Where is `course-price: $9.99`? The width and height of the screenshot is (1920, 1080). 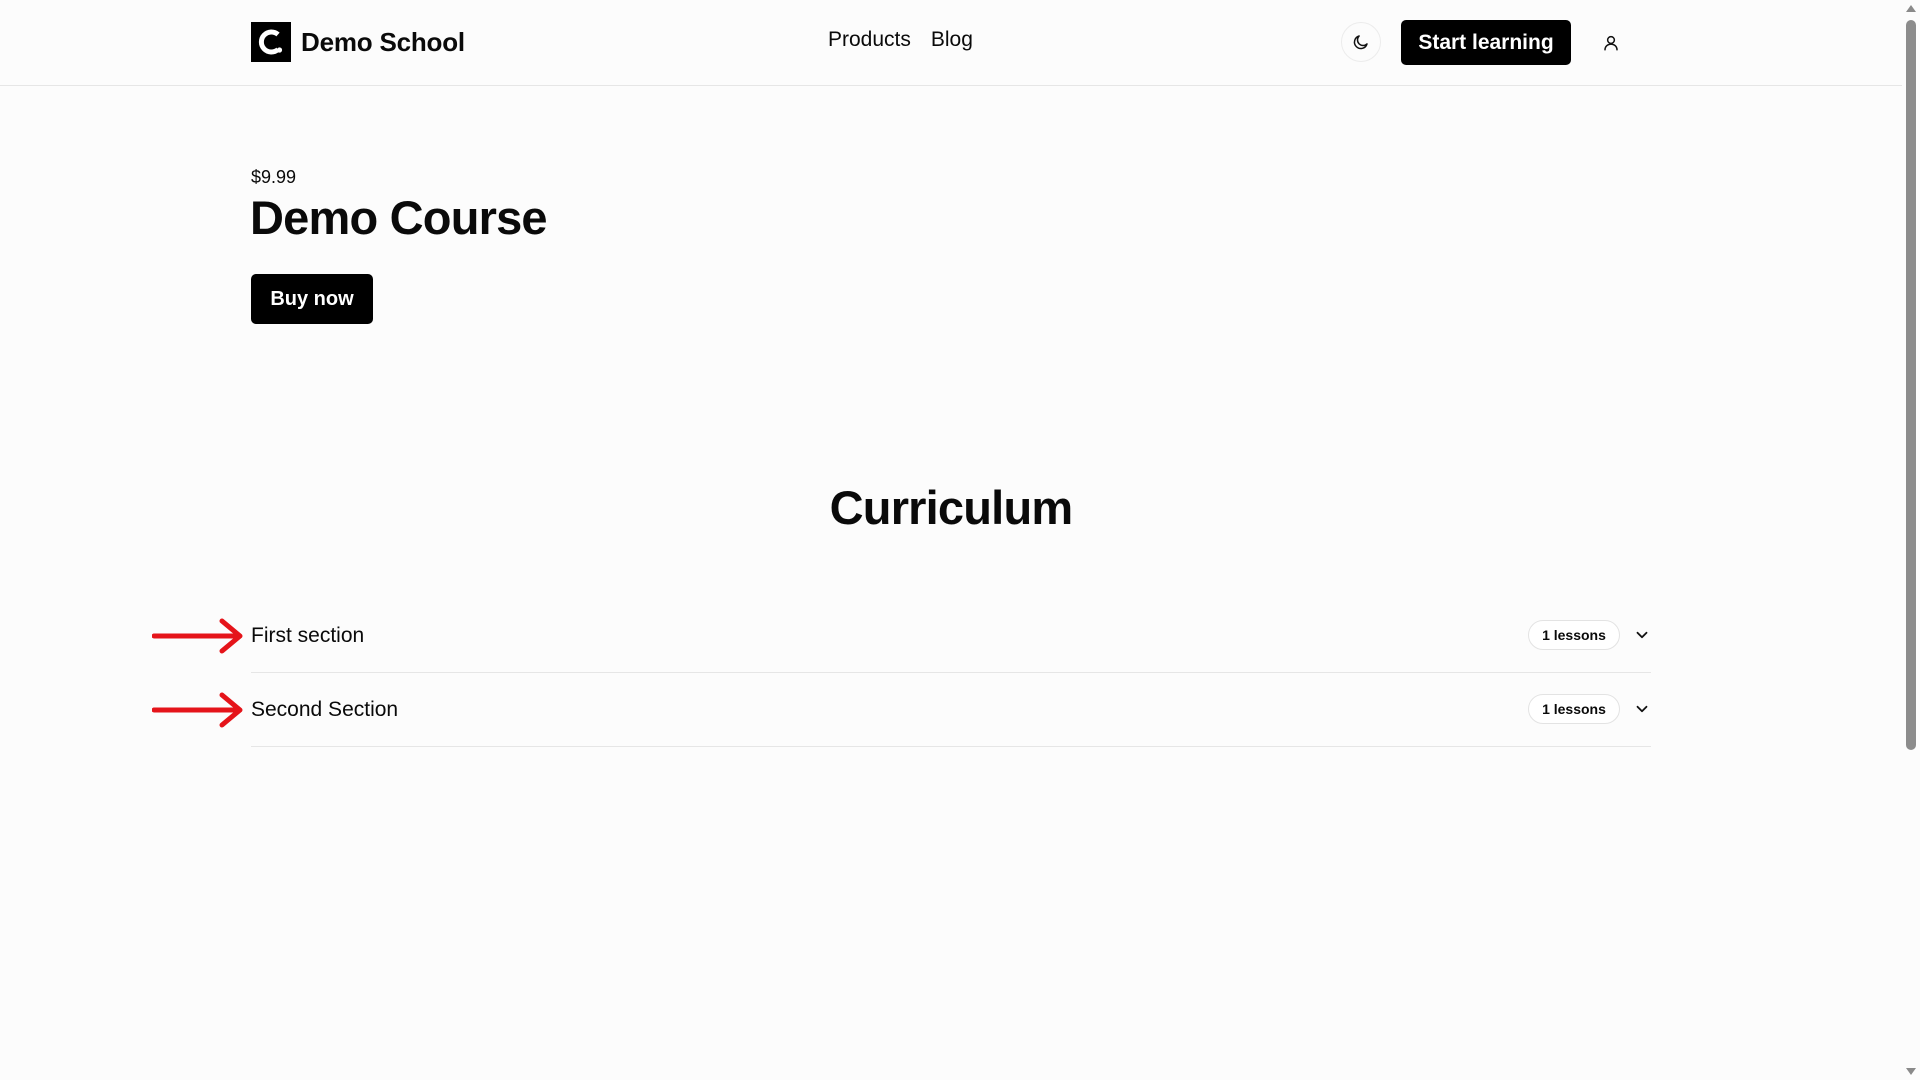
course-price: $9.99 is located at coordinates (274, 177).